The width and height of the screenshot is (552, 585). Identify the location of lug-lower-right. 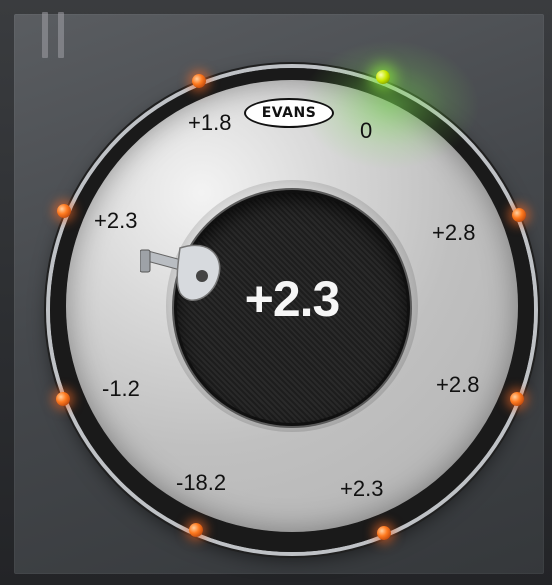
(517, 399).